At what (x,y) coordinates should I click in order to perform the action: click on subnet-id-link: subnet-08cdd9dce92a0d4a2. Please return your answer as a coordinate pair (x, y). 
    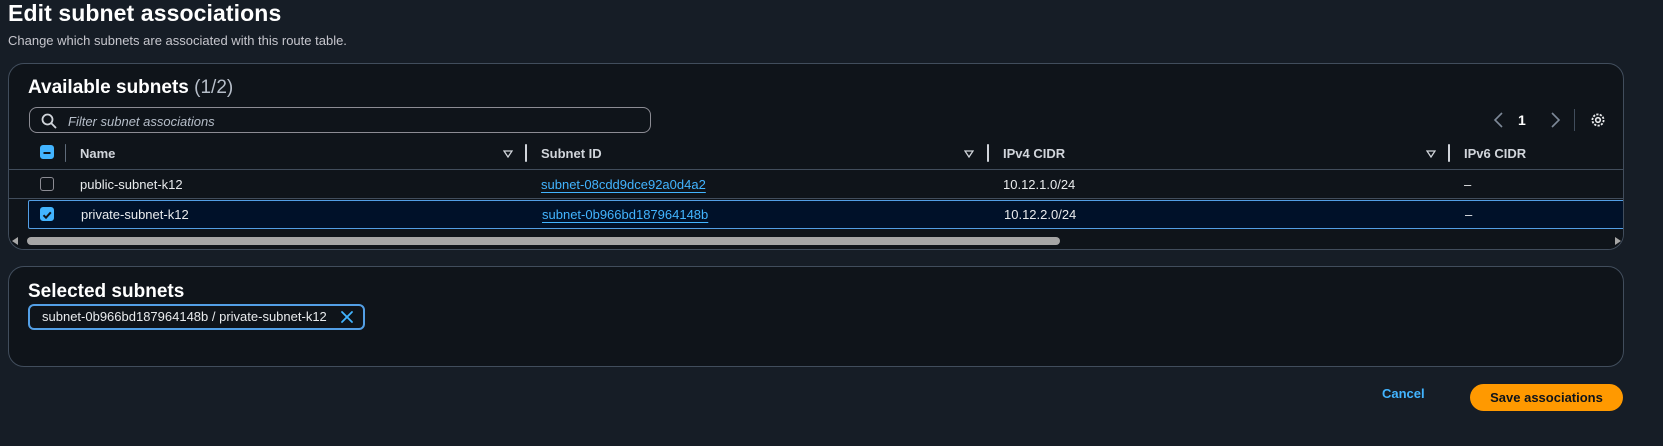
    Looking at the image, I should click on (623, 184).